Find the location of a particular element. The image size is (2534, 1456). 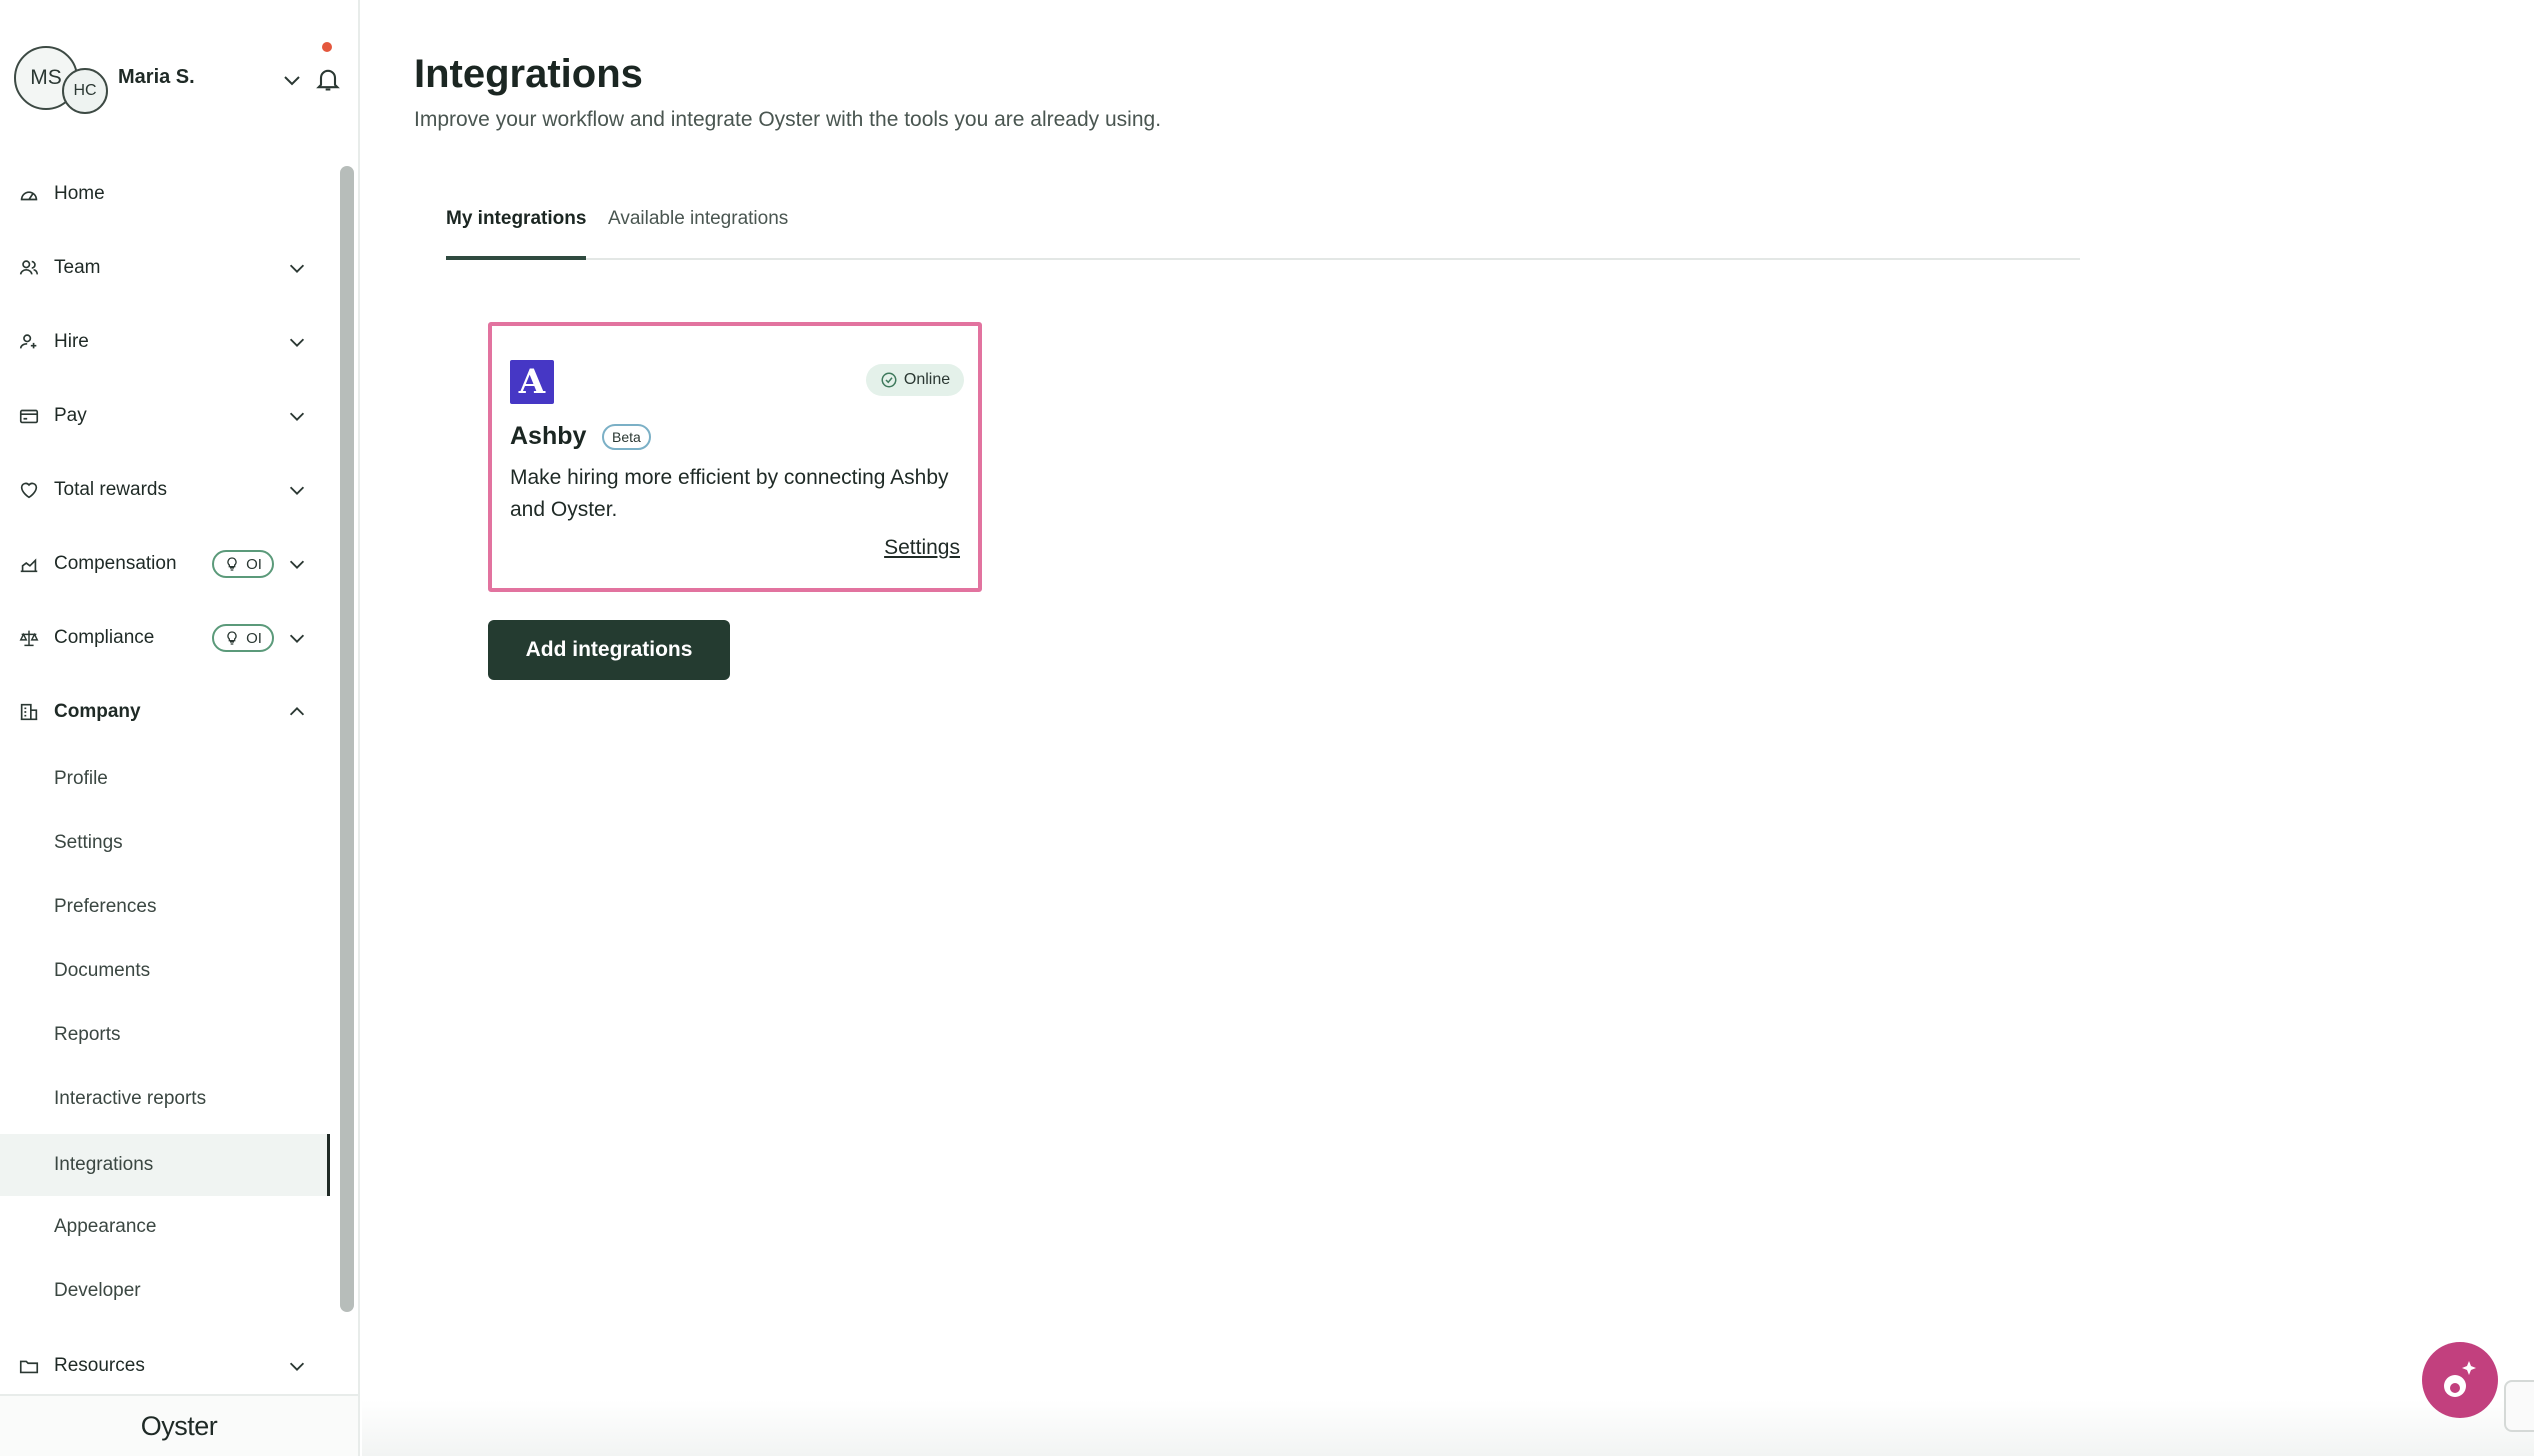

assistant-fab is located at coordinates (2460, 1380).